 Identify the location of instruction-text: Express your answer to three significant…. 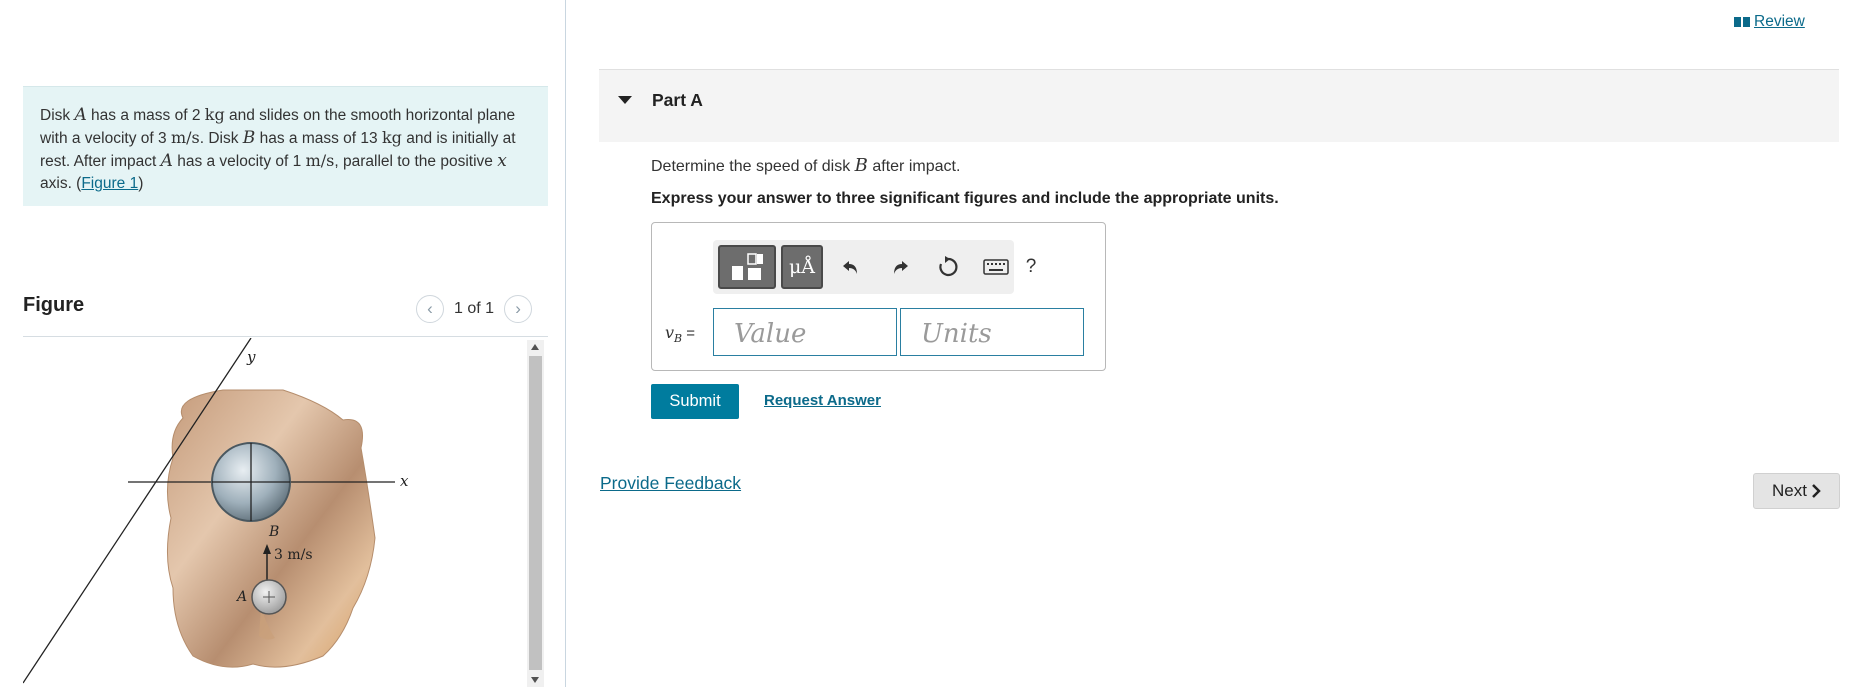
(965, 198).